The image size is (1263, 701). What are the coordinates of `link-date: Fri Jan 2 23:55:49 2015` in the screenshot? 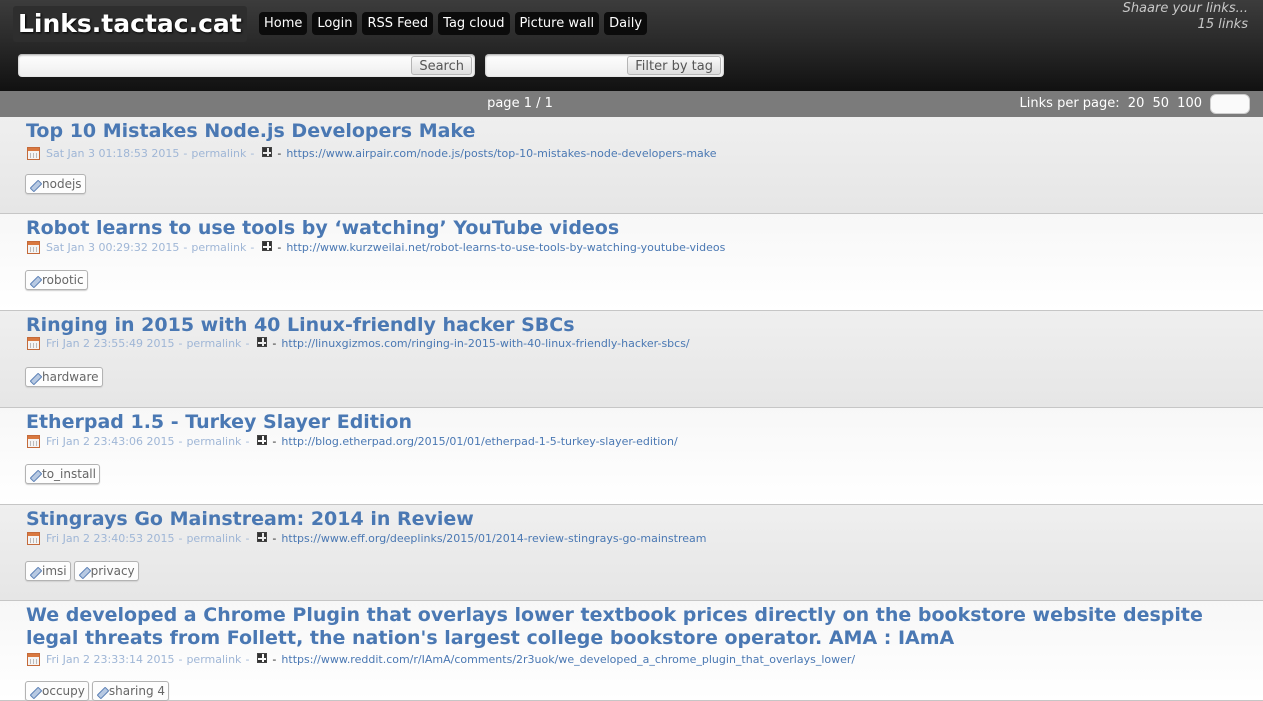 It's located at (110, 343).